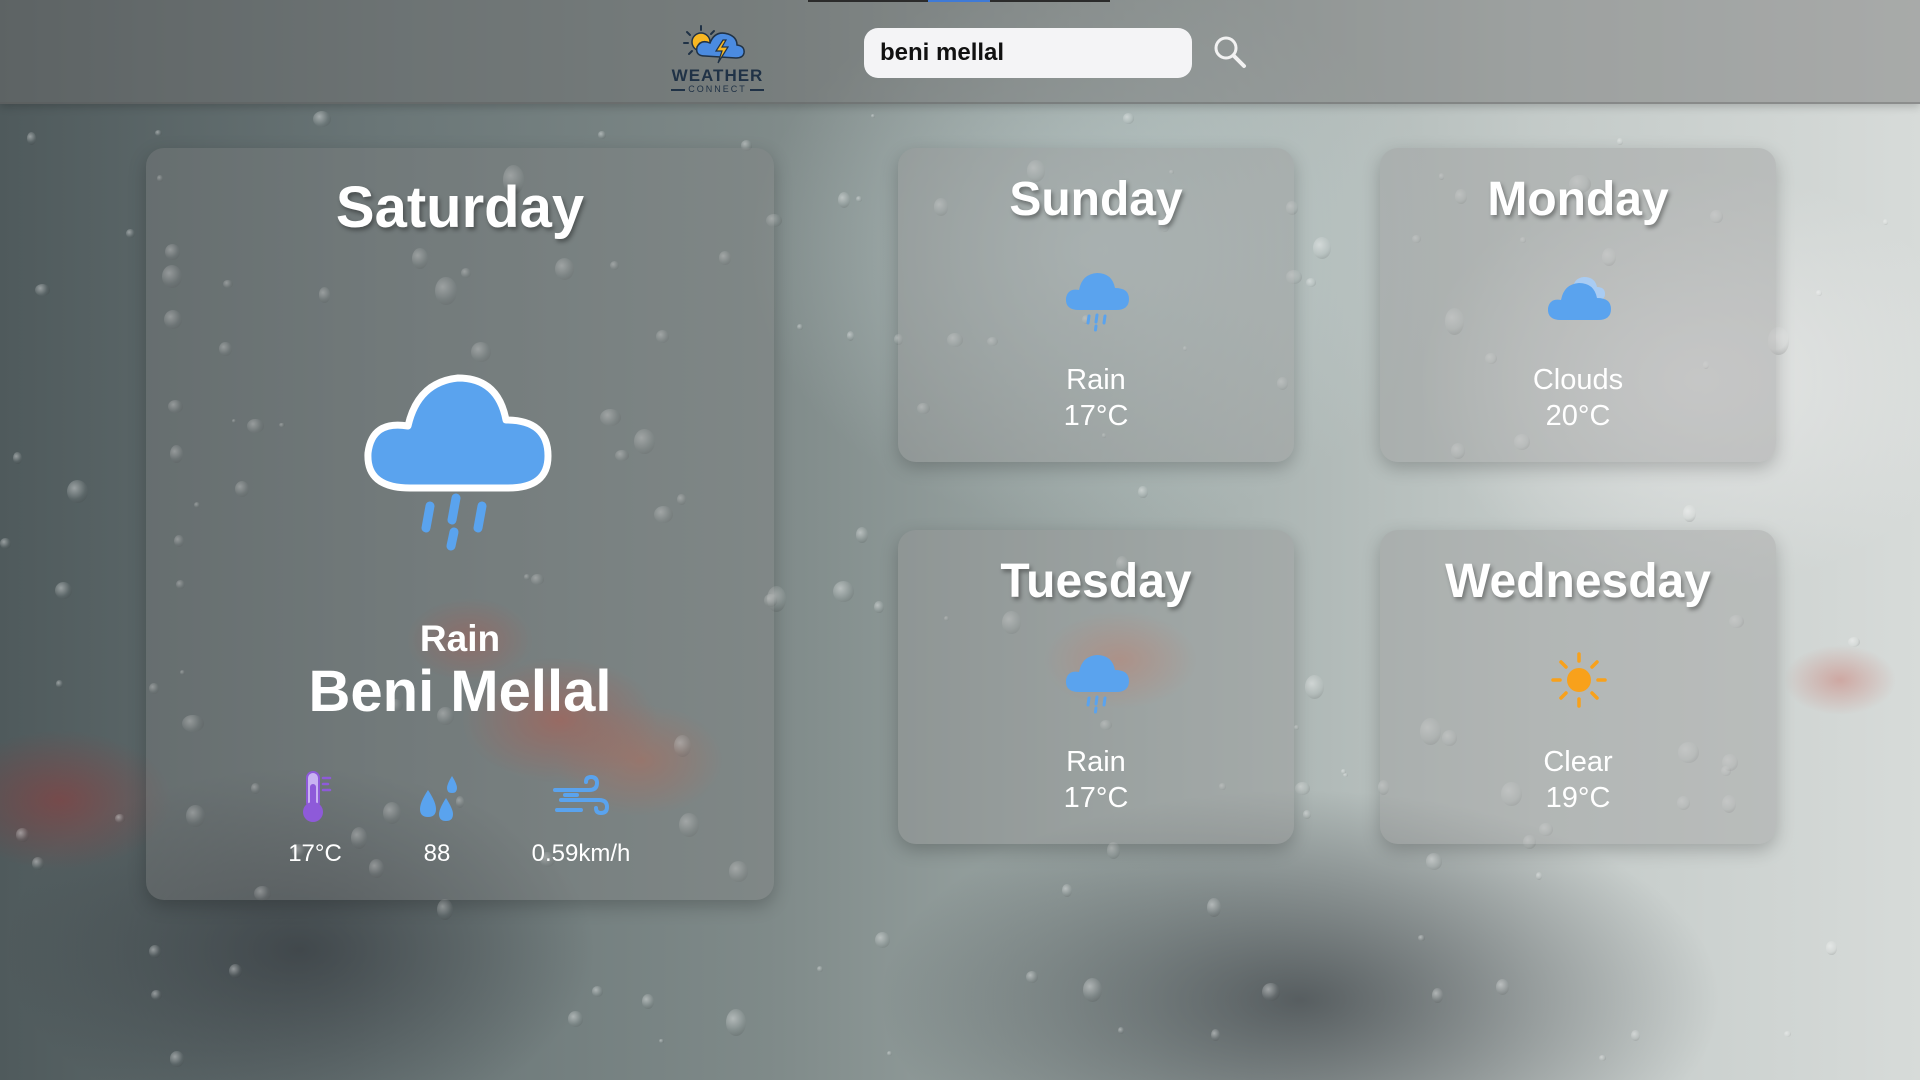  Describe the element at coordinates (581, 818) in the screenshot. I see `wind-stat: 0.59km/h` at that location.